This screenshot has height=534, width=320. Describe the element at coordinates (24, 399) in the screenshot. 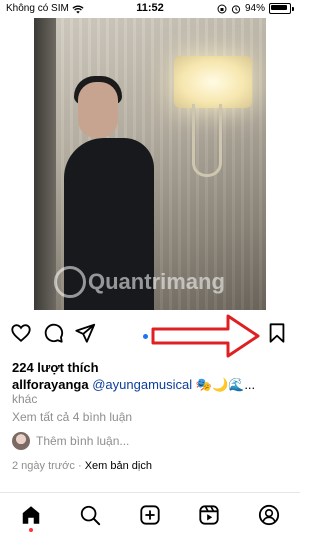

I see `caption-more-link: khác` at that location.